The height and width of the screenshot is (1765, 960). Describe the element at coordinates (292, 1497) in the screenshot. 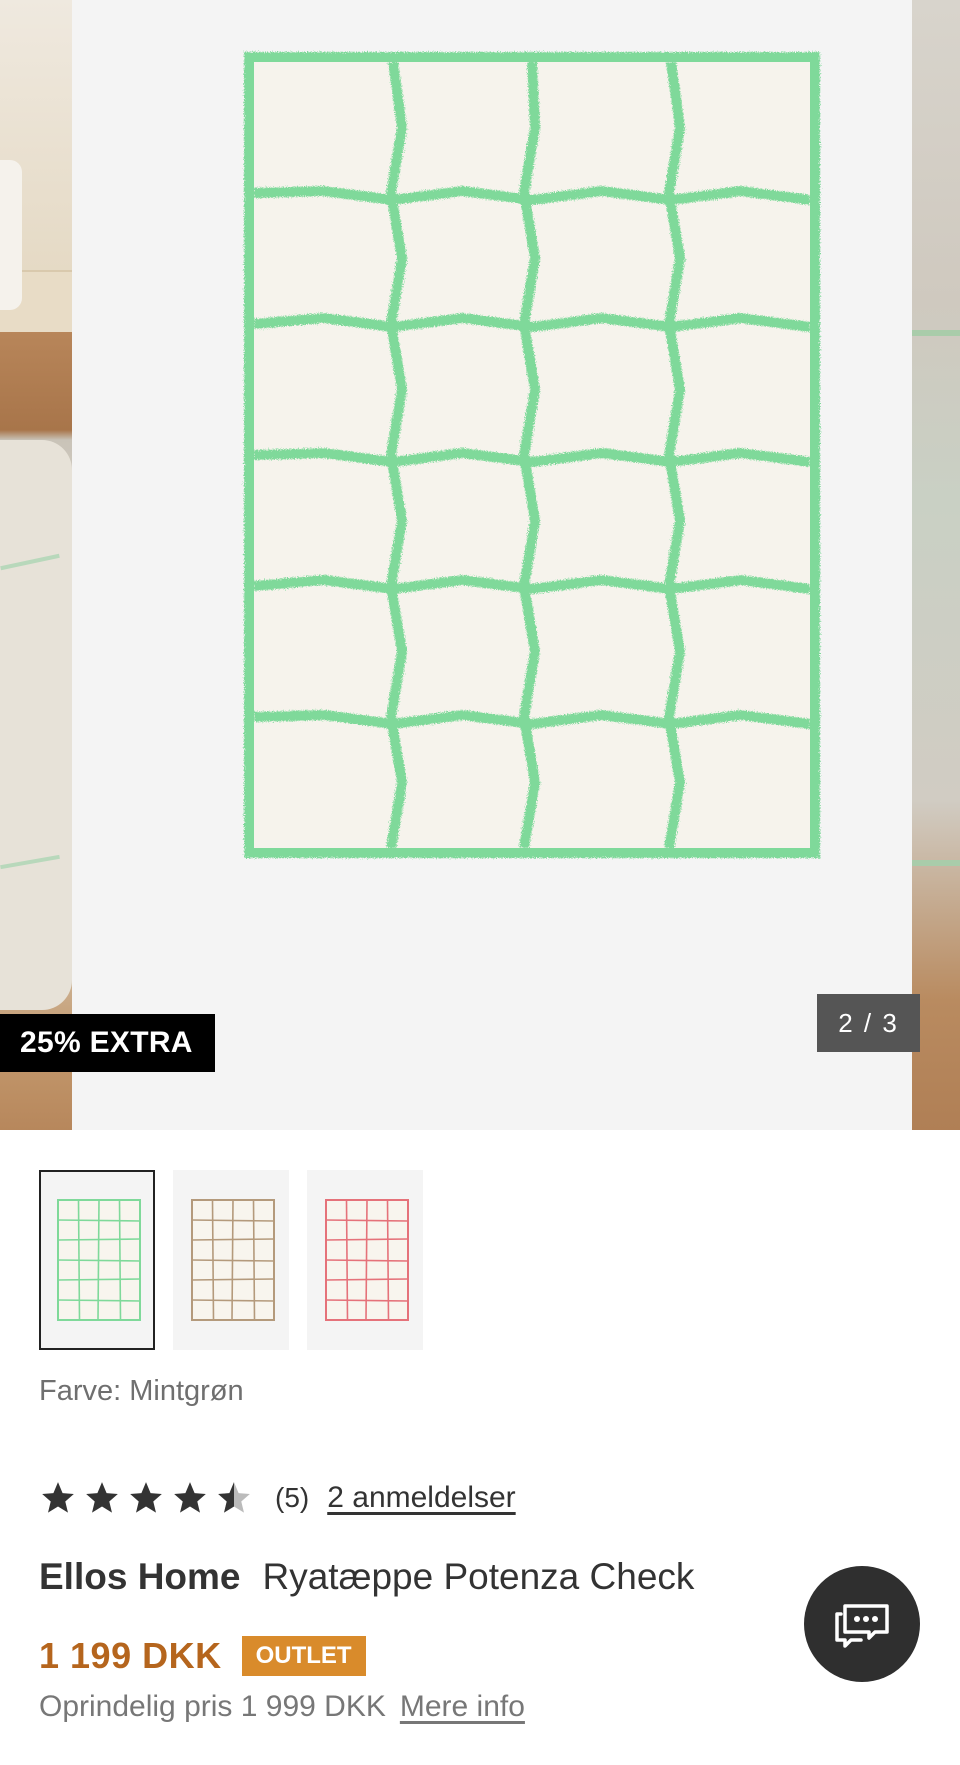

I see `rating-score: (5)` at that location.